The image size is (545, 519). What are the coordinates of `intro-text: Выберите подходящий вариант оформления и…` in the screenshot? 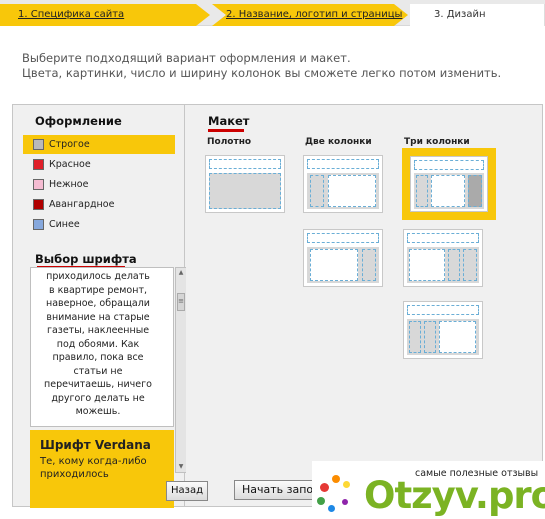 It's located at (261, 66).